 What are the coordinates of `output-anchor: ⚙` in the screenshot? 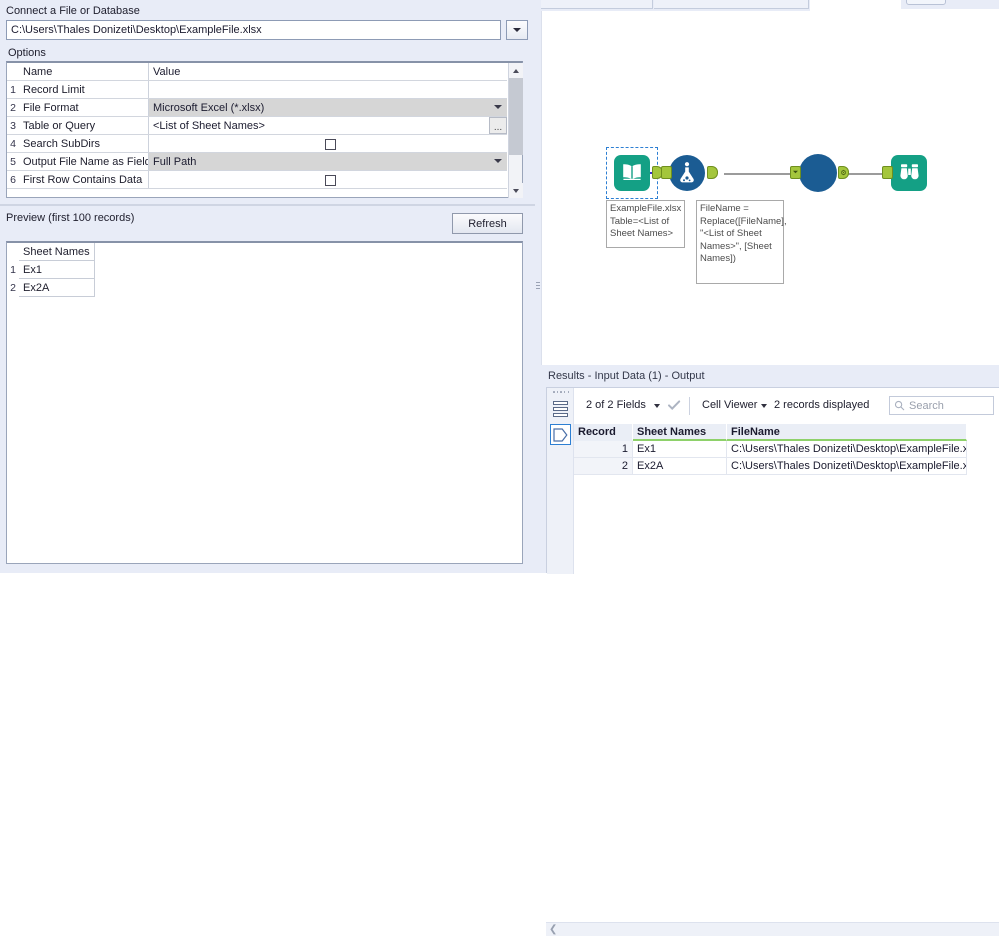 It's located at (843, 172).